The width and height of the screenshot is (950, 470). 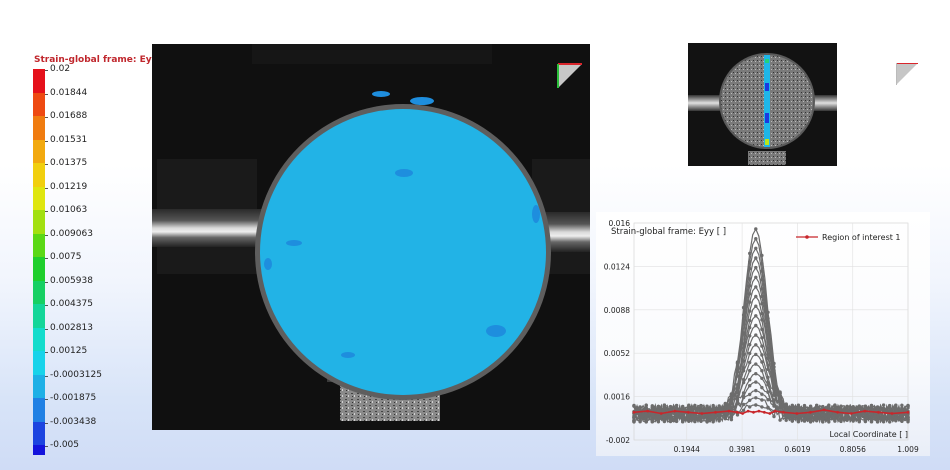 I want to click on x-tick-label: 0.3981, so click(x=742, y=449).